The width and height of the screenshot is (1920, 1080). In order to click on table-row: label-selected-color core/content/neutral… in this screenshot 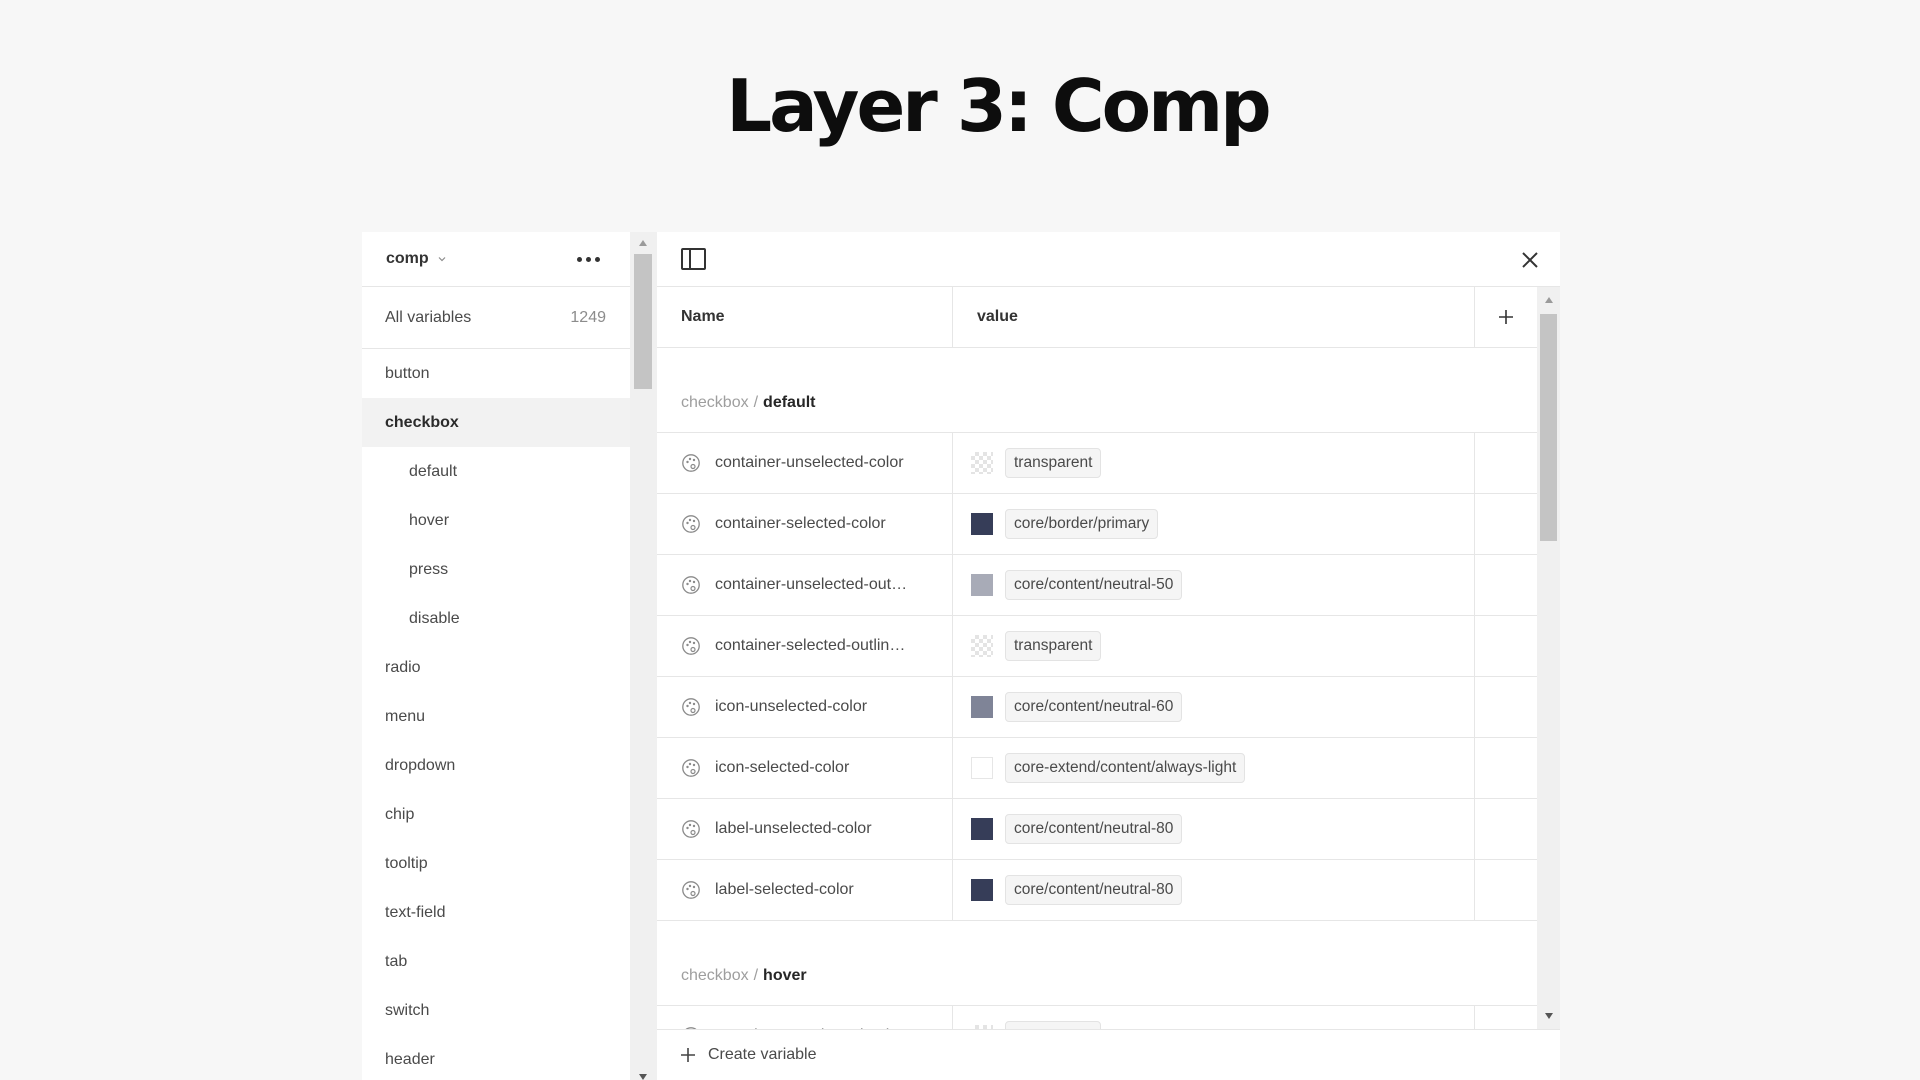, I will do `click(1097, 890)`.